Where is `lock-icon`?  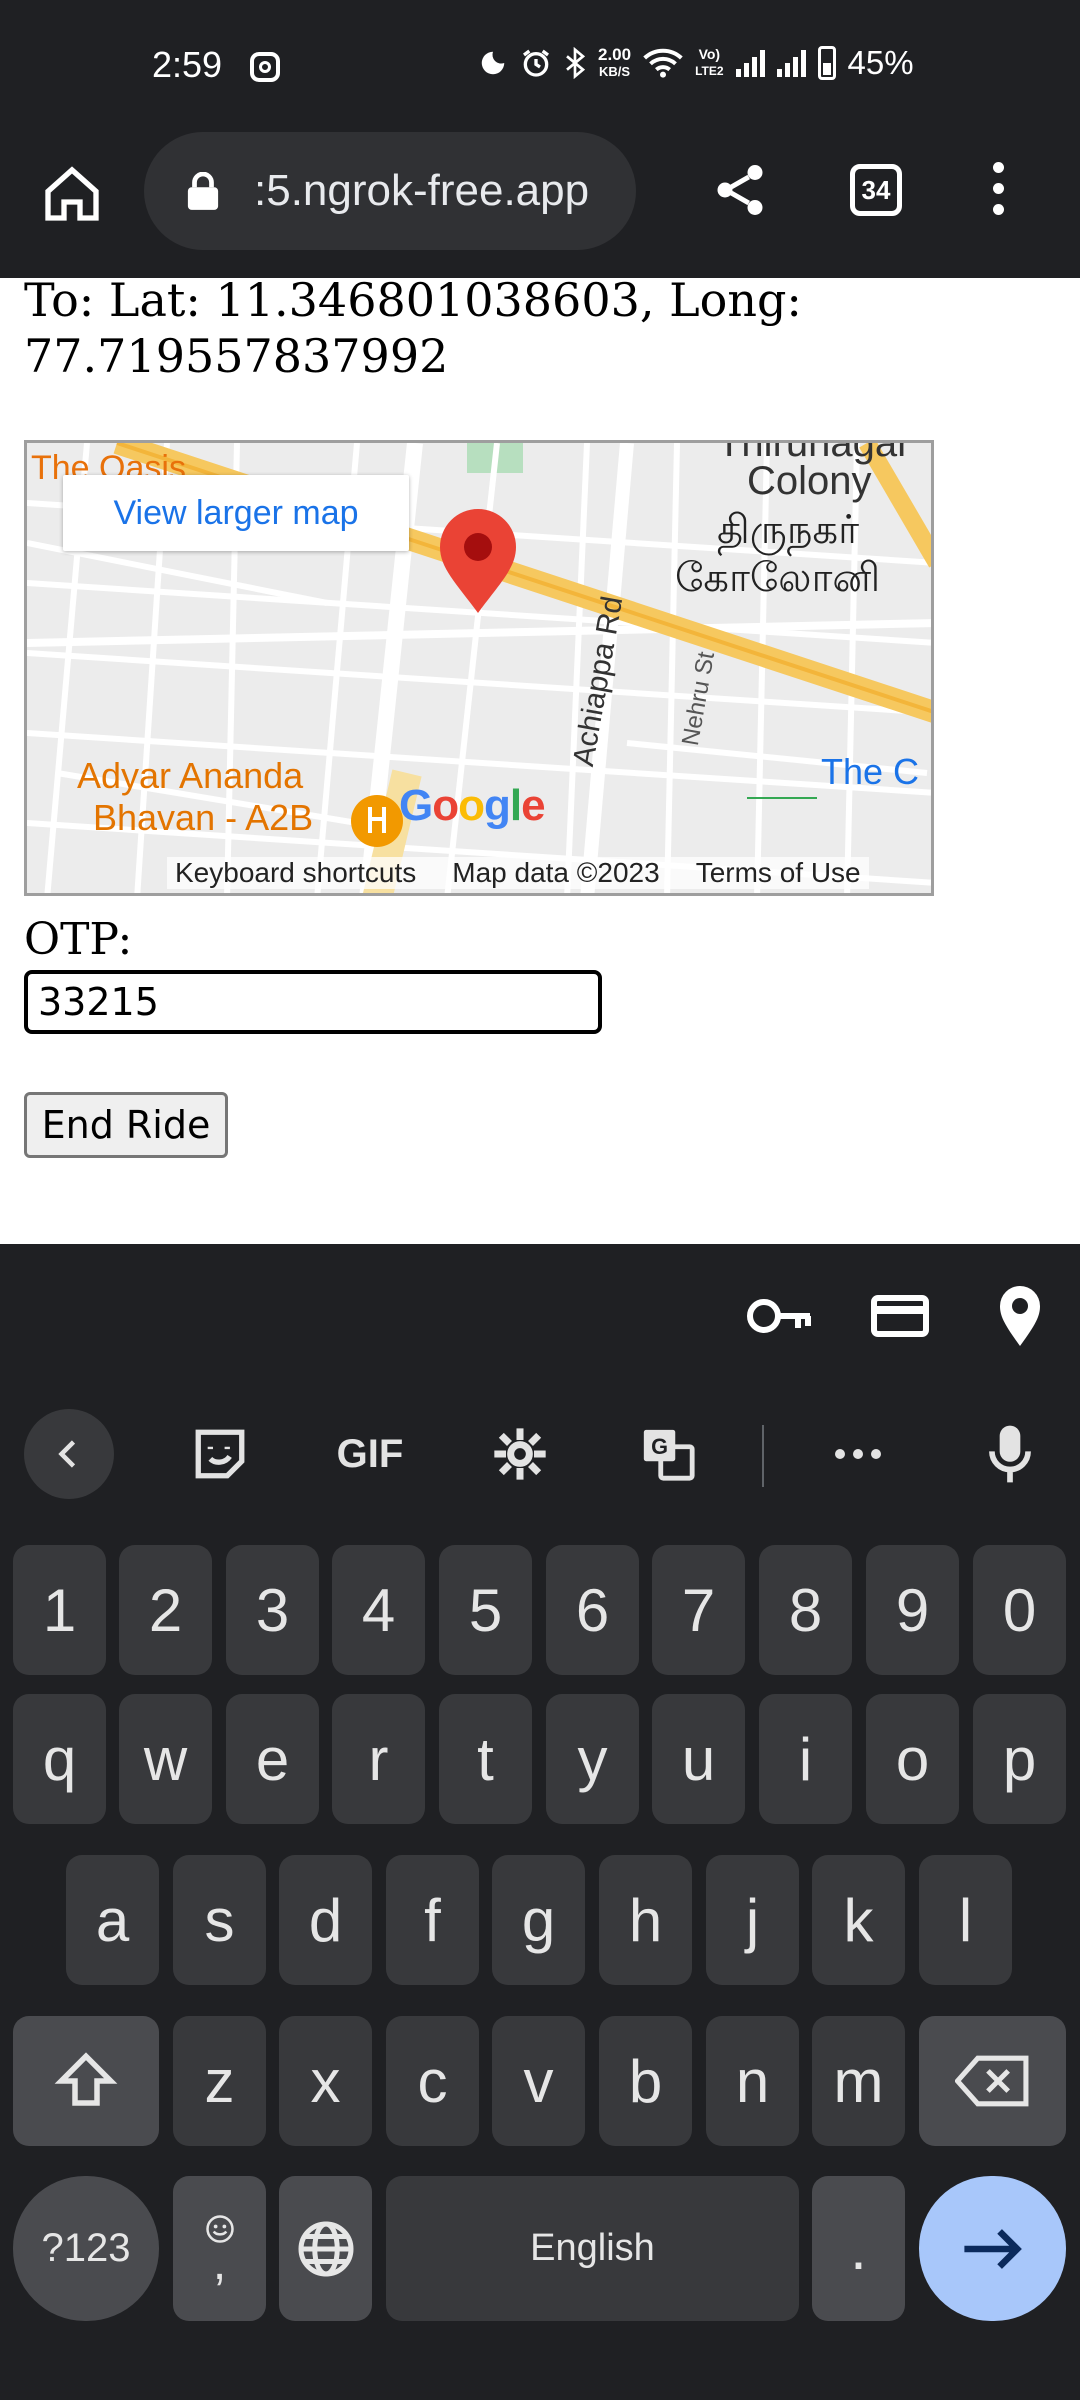 lock-icon is located at coordinates (203, 191).